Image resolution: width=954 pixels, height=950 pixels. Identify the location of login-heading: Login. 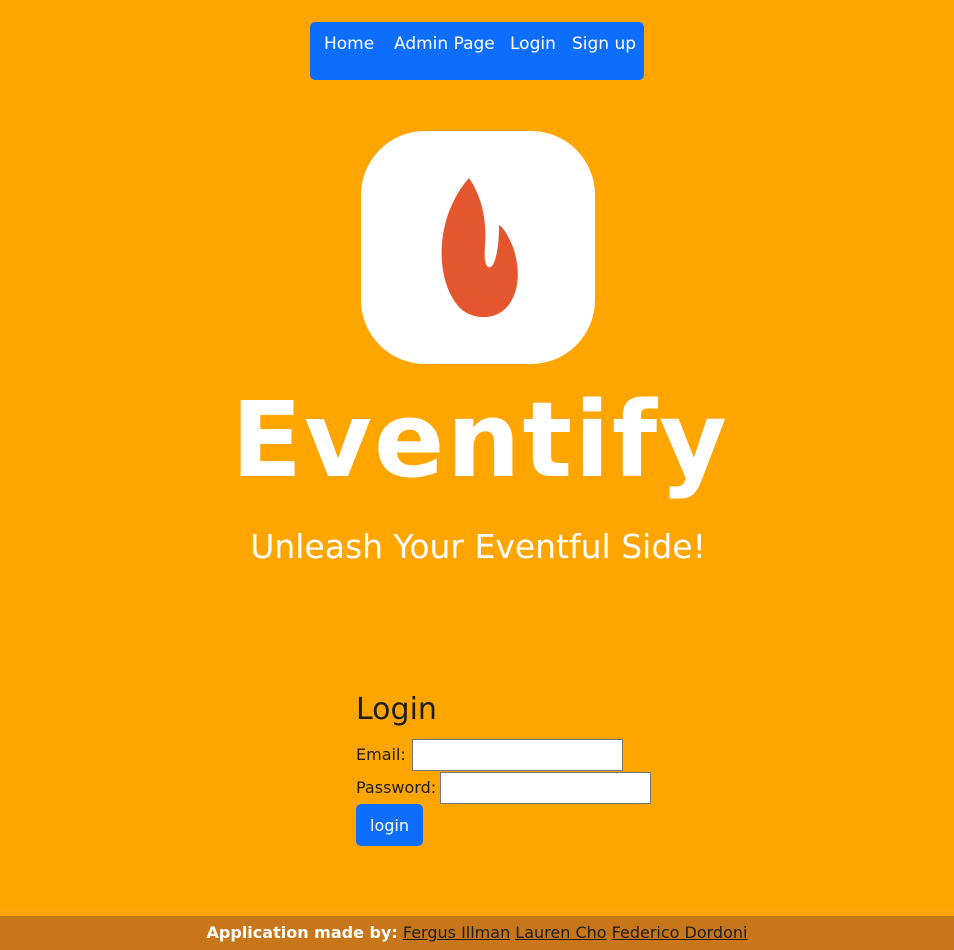
(396, 709).